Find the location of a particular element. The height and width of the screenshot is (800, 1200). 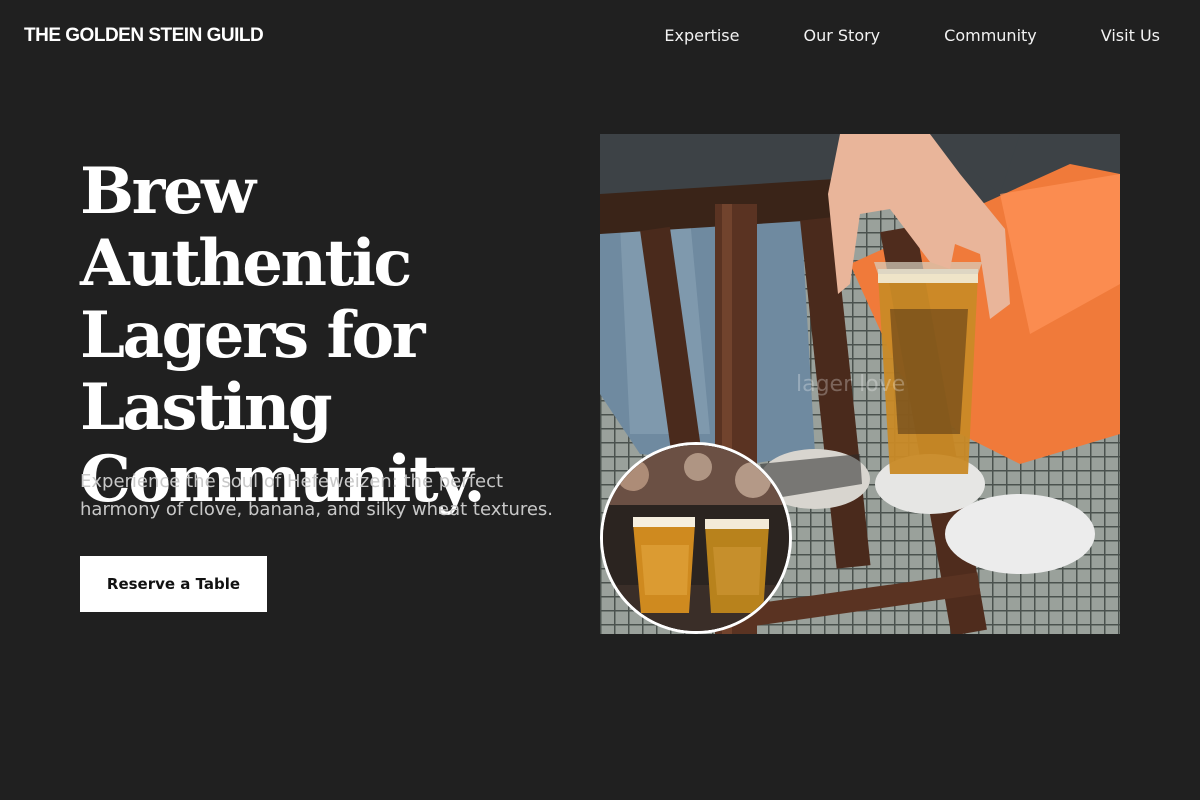

hero-title-line: Lasting is located at coordinates (206, 407).